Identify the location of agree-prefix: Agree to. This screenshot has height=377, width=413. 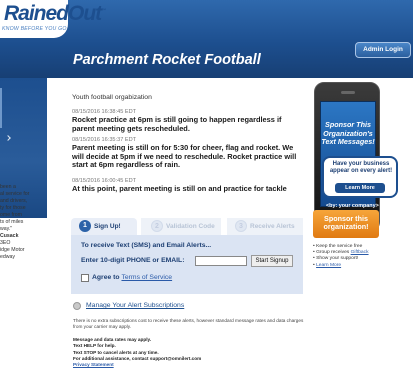
(107, 277).